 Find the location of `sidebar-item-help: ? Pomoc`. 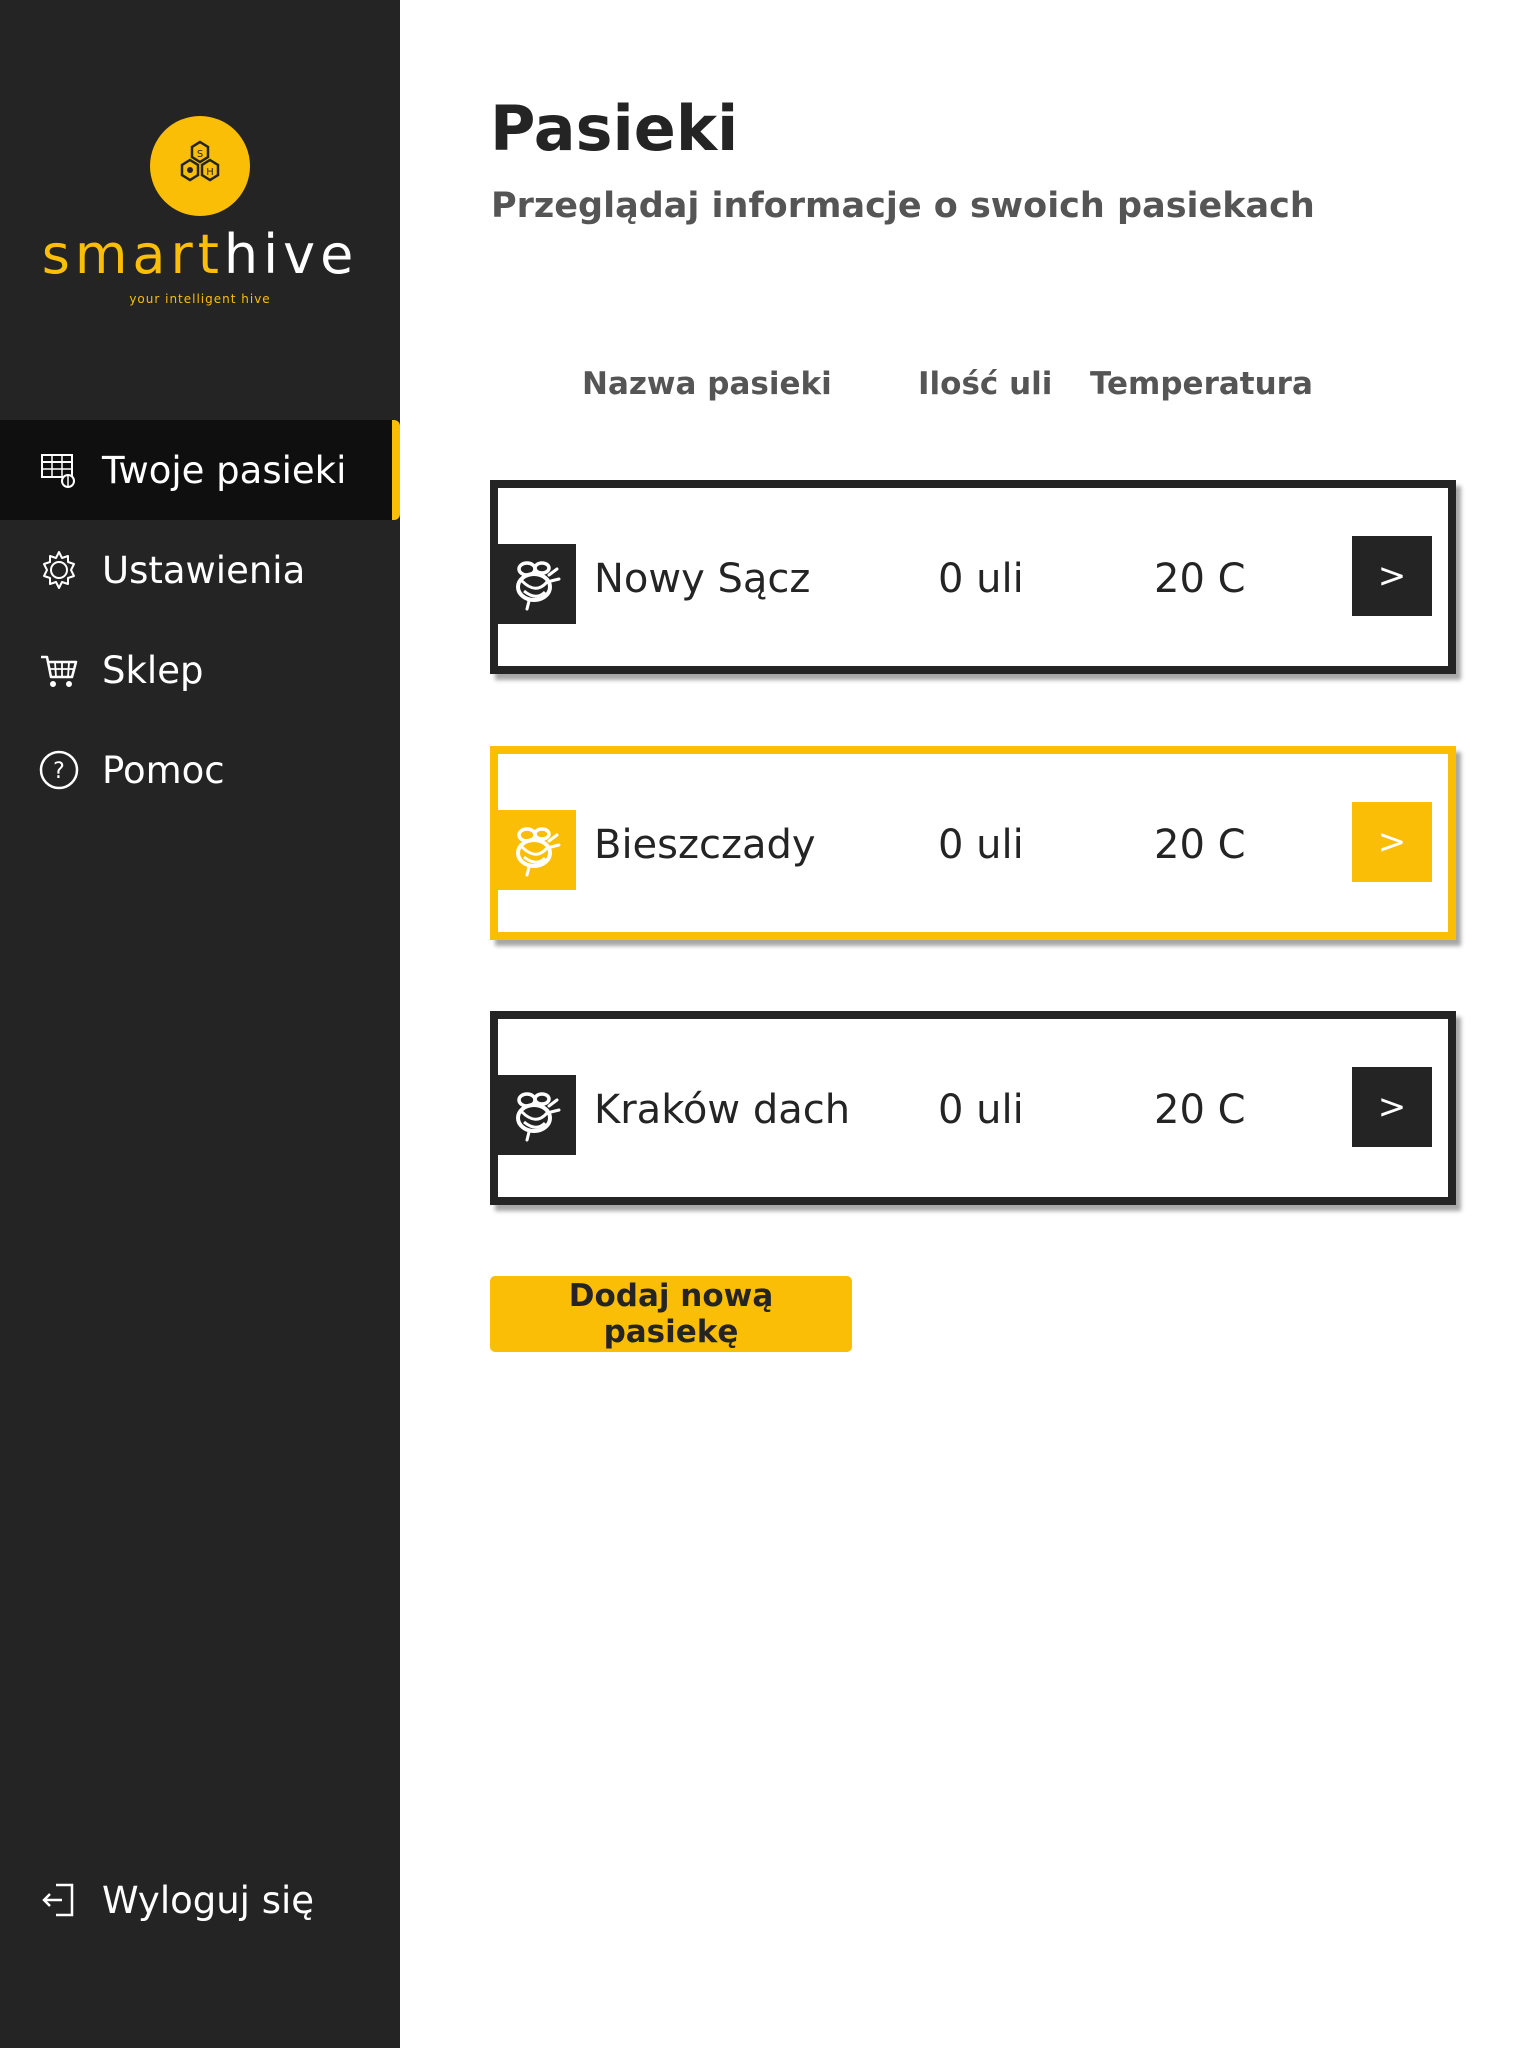

sidebar-item-help: ? Pomoc is located at coordinates (200, 770).